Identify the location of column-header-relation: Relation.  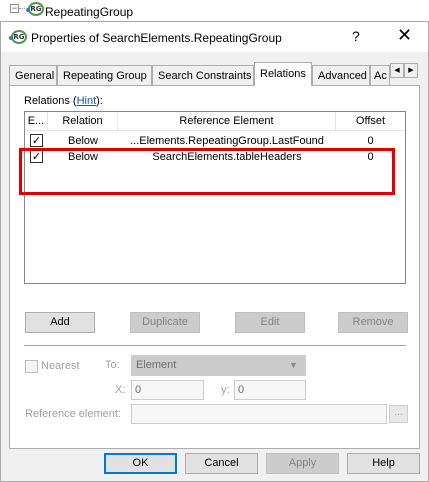
(83, 121).